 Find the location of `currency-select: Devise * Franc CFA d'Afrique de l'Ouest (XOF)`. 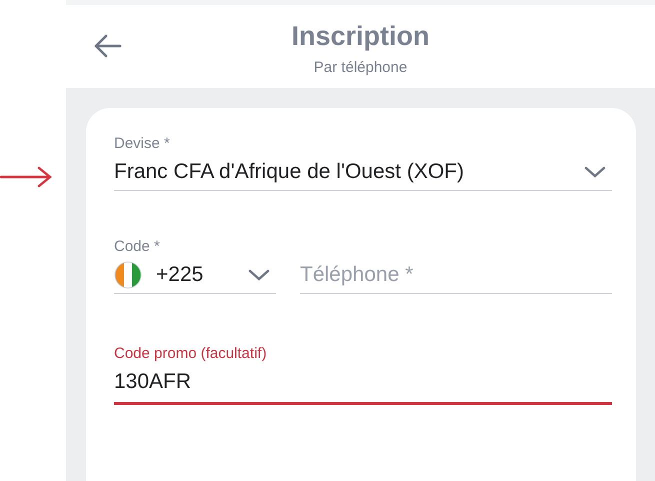

currency-select: Devise * Franc CFA d'Afrique de l'Ouest (XOF) is located at coordinates (363, 162).